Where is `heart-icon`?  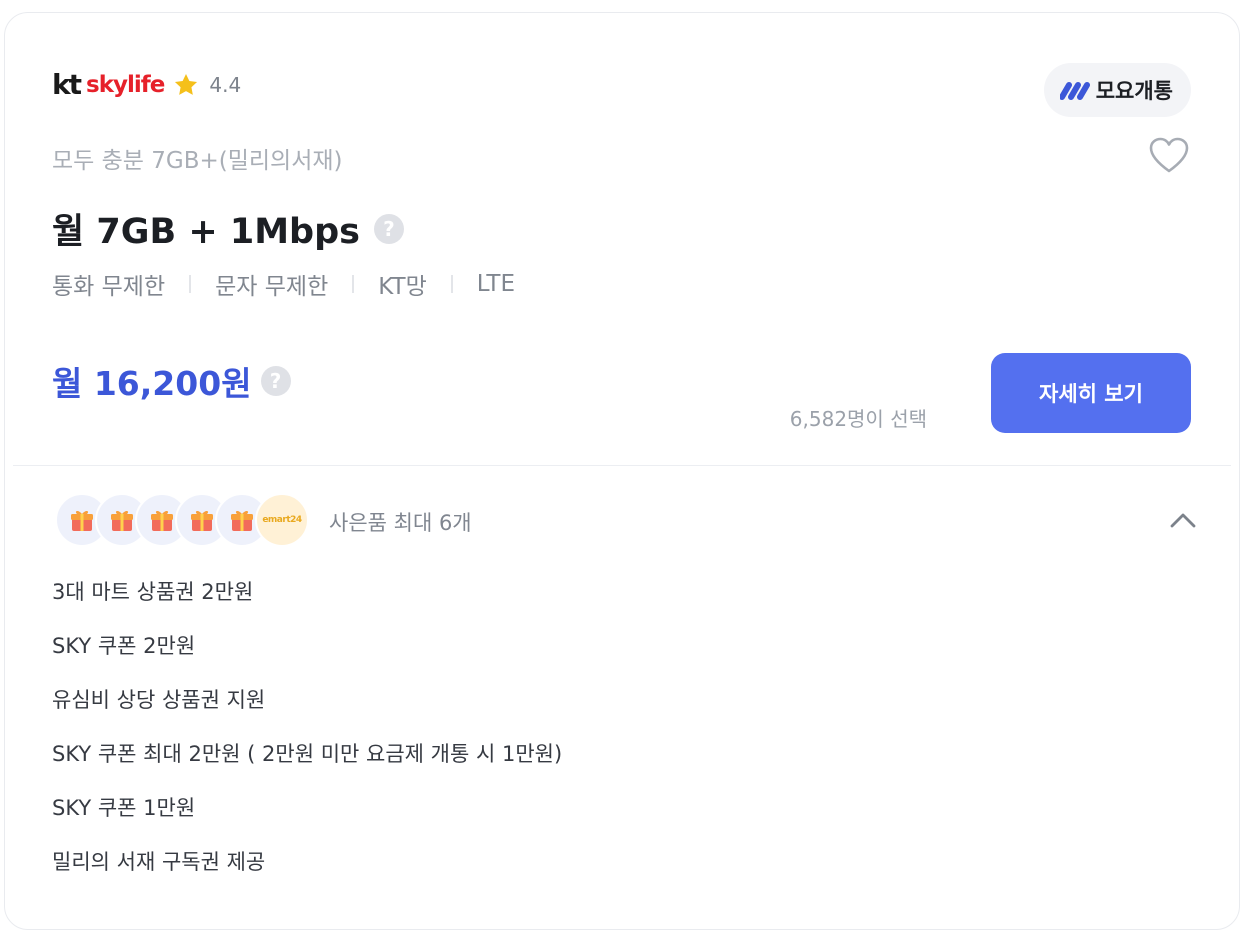
heart-icon is located at coordinates (1169, 156).